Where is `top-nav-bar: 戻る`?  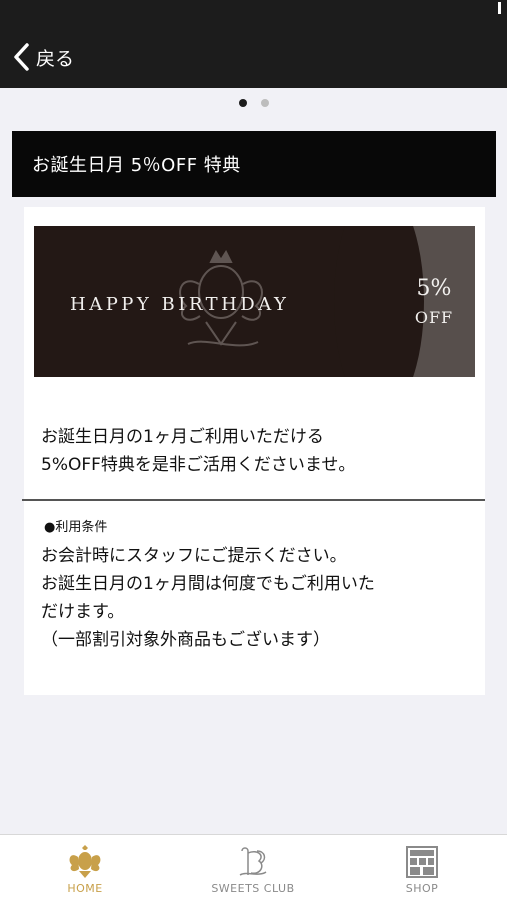 top-nav-bar: 戻る is located at coordinates (253, 44).